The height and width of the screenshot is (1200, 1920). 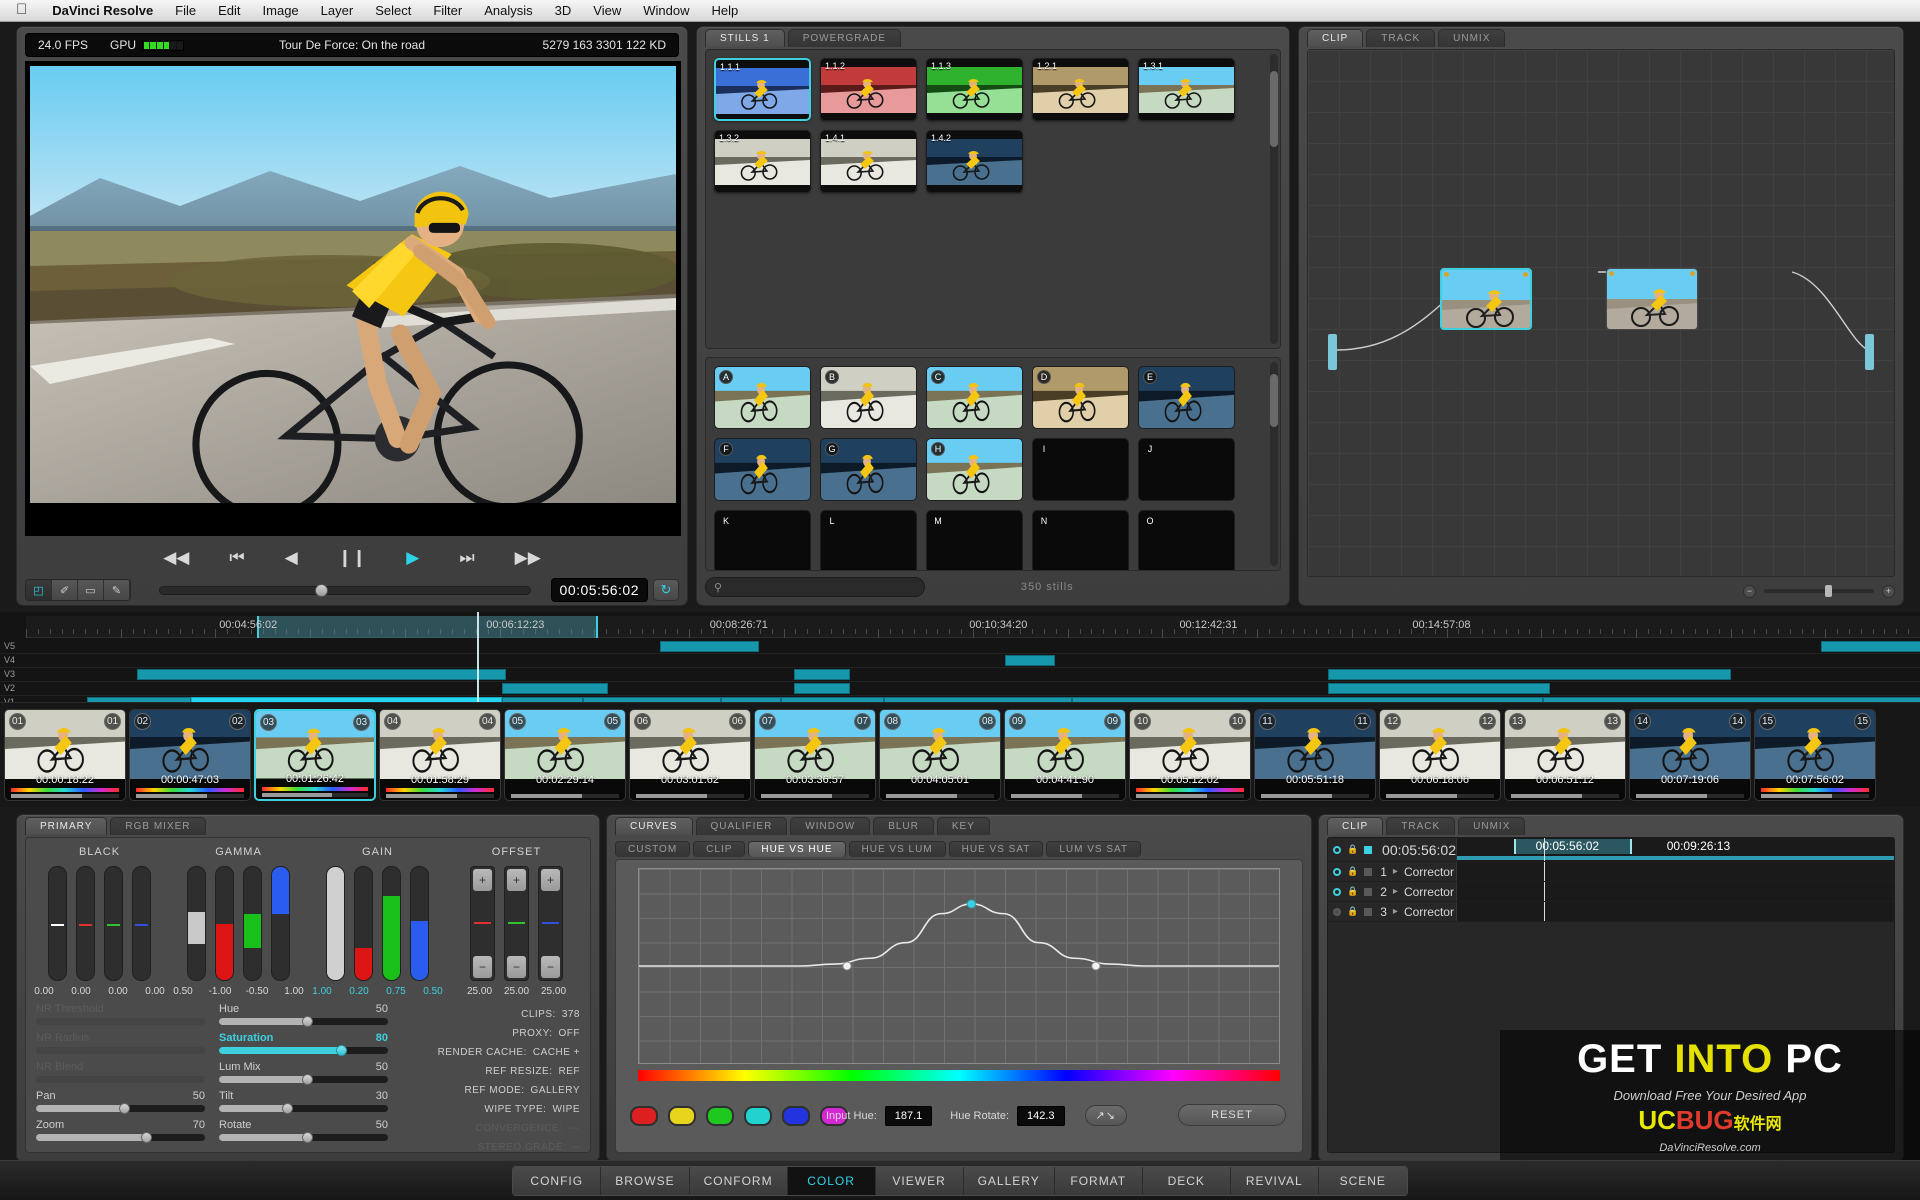 What do you see at coordinates (1392, 912) in the screenshot?
I see `keyframe-row-controls: 🔒 3 ▸ Corrector` at bounding box center [1392, 912].